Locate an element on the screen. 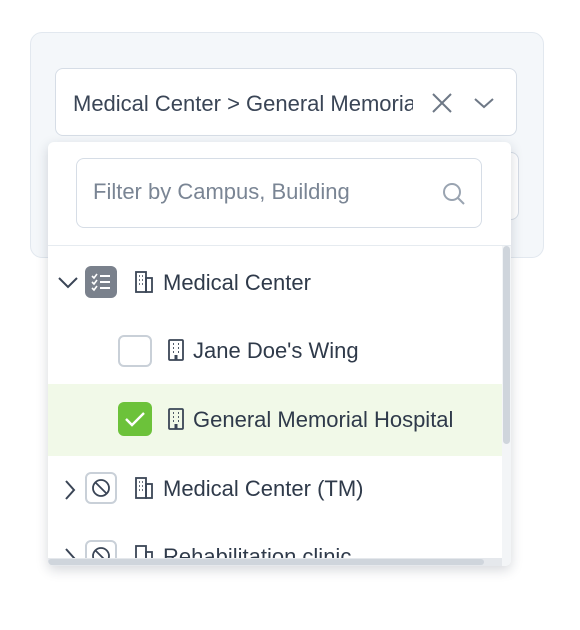 The width and height of the screenshot is (580, 630). search-box is located at coordinates (279, 193).